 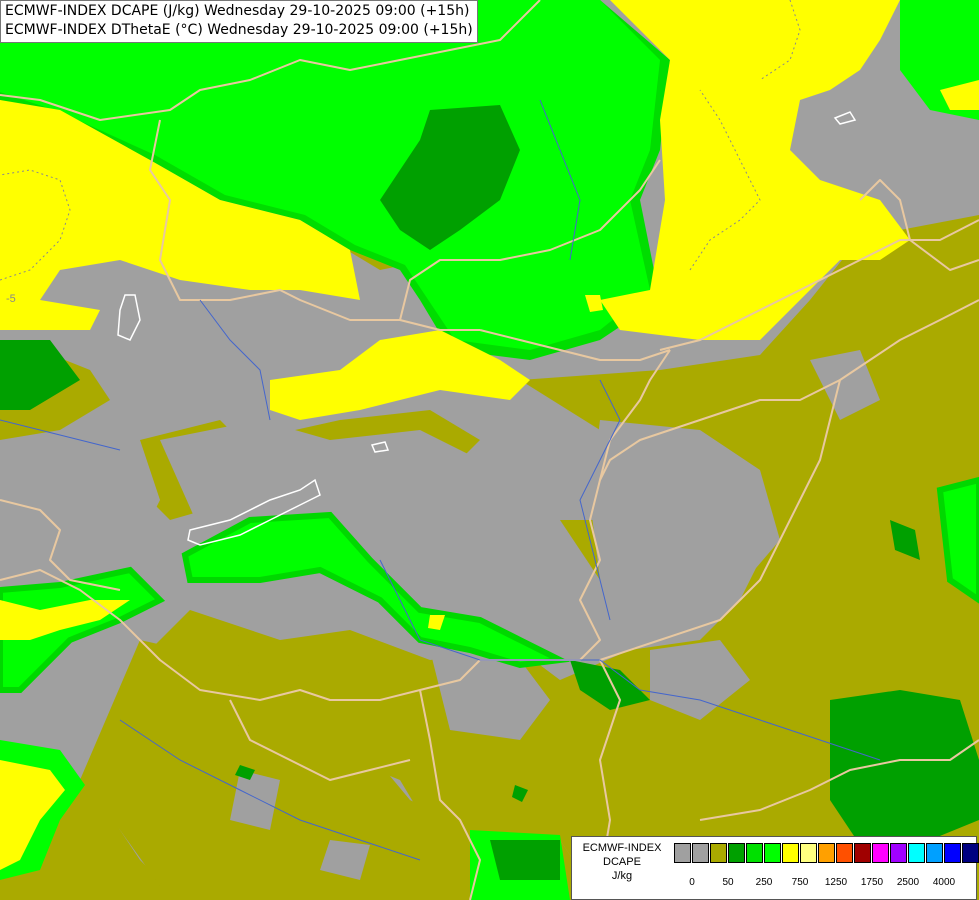 I want to click on legend-title-2: DCAPE, so click(x=622, y=862).